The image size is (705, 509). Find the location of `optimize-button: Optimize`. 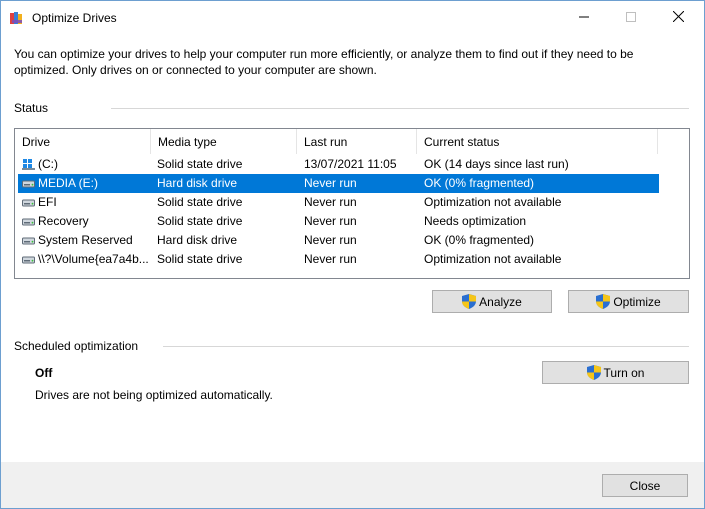

optimize-button: Optimize is located at coordinates (628, 301).